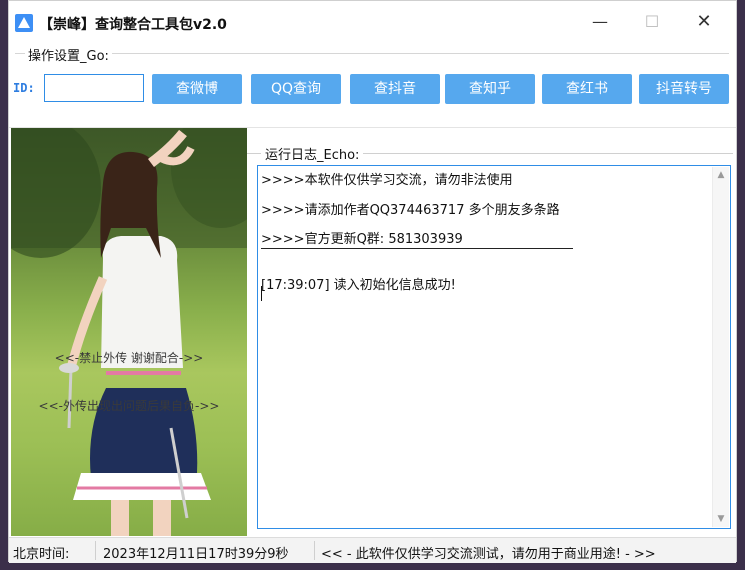  I want to click on id-label: ID:, so click(24, 88).